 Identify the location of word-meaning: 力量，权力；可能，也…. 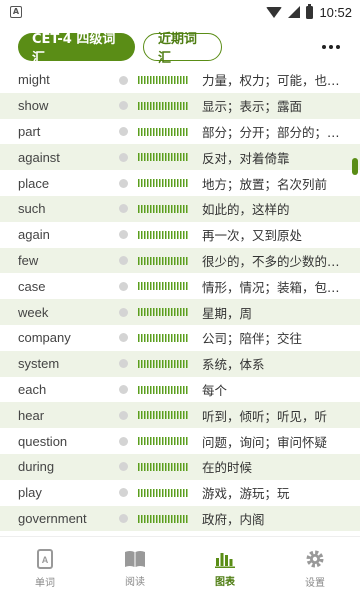
(271, 81).